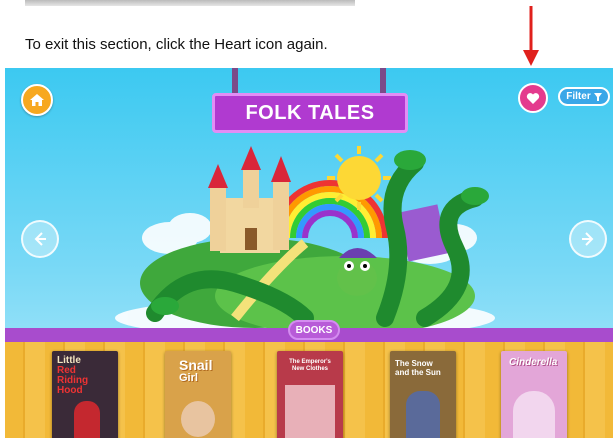 This screenshot has height=438, width=613. Describe the element at coordinates (578, 96) in the screenshot. I see `filter-label: Filter` at that location.